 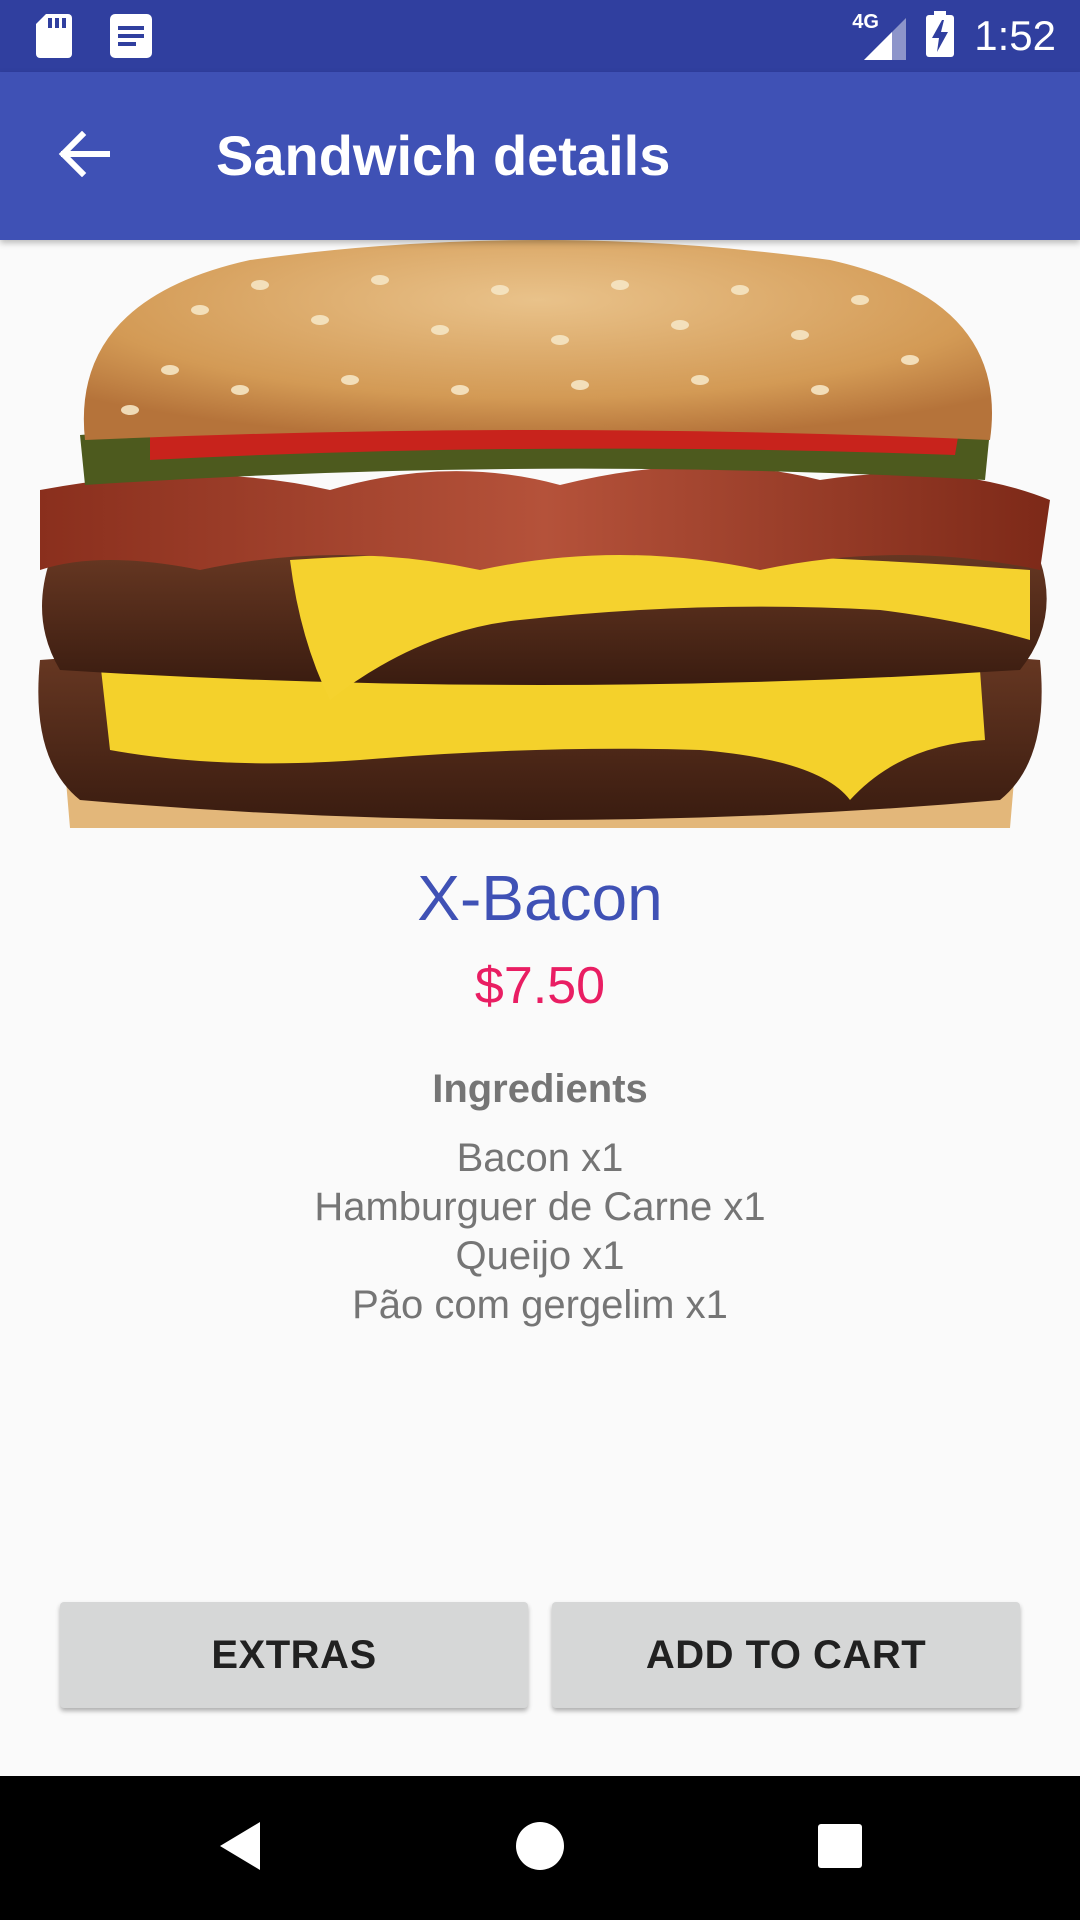 What do you see at coordinates (540, 1305) in the screenshot?
I see `ingredient-item: Pão com gergelim x1` at bounding box center [540, 1305].